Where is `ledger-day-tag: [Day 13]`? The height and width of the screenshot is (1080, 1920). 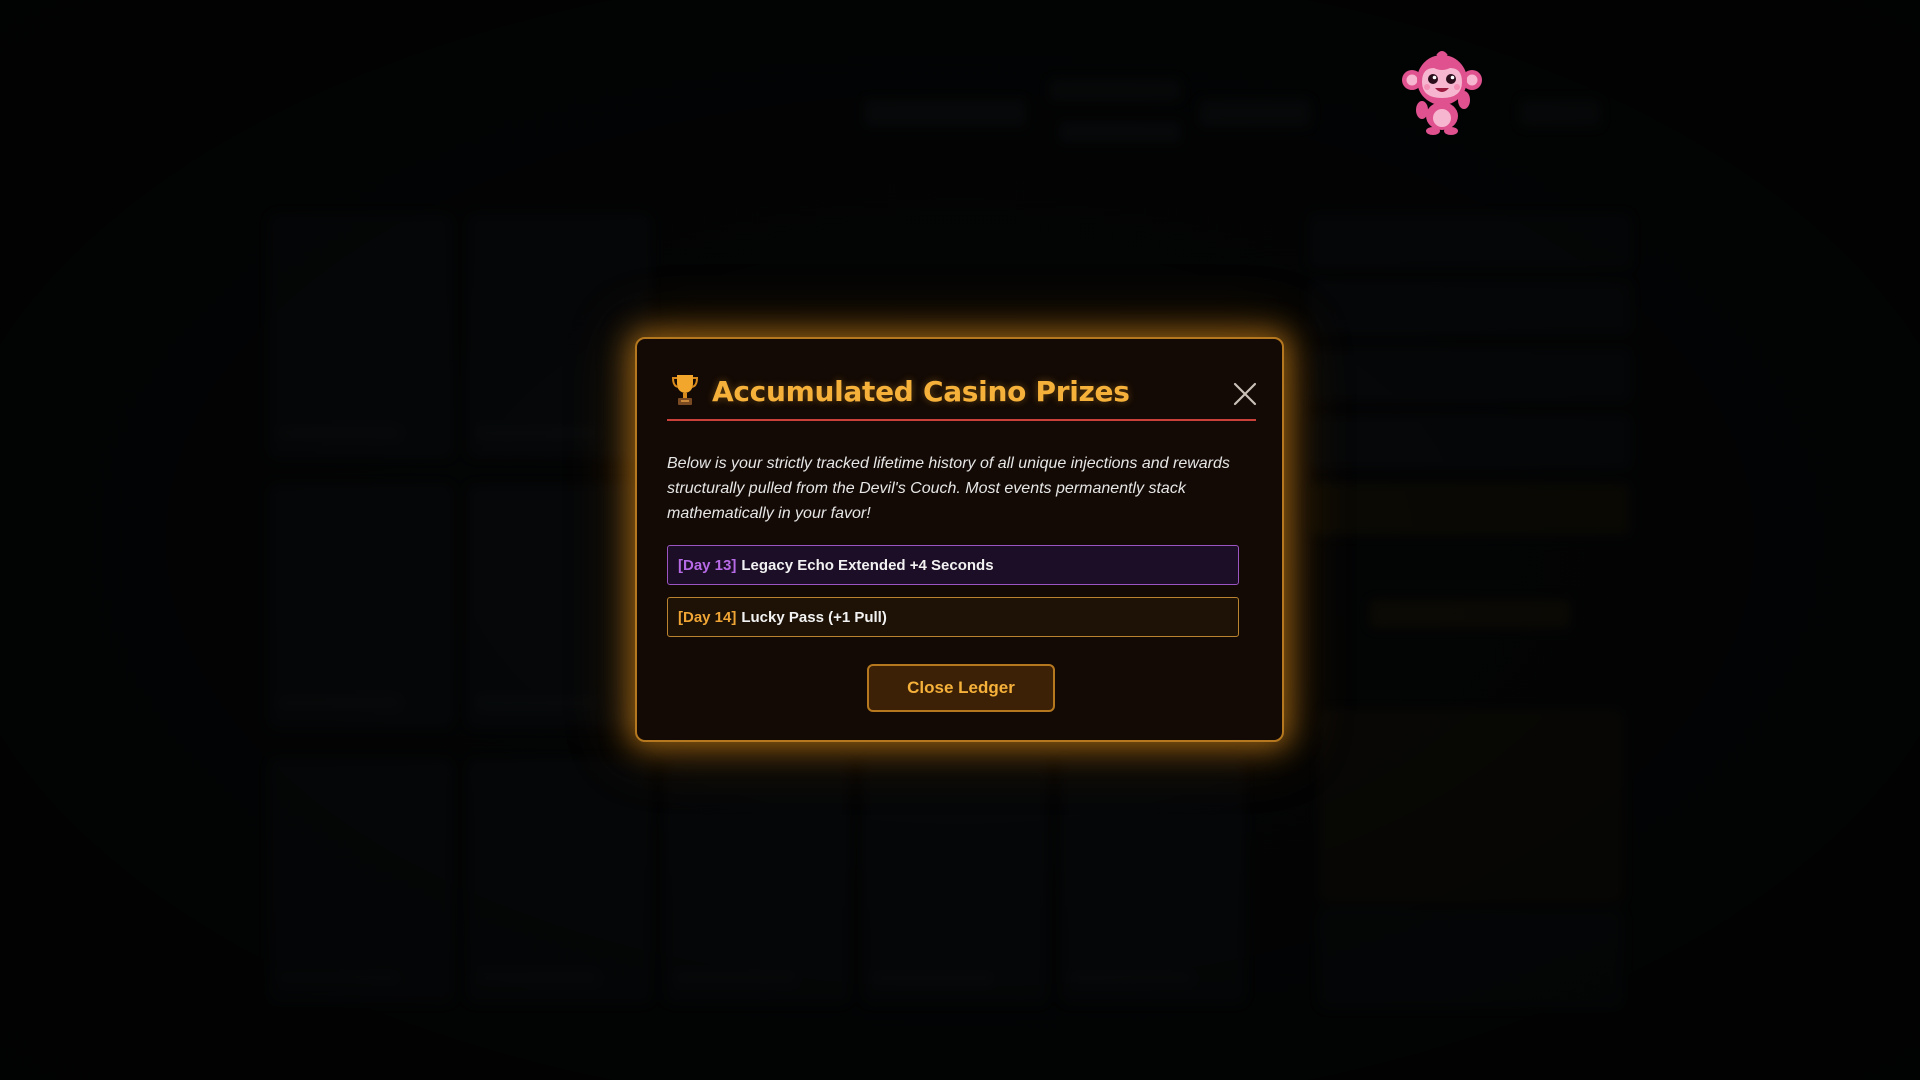
ledger-day-tag: [Day 13] is located at coordinates (707, 565).